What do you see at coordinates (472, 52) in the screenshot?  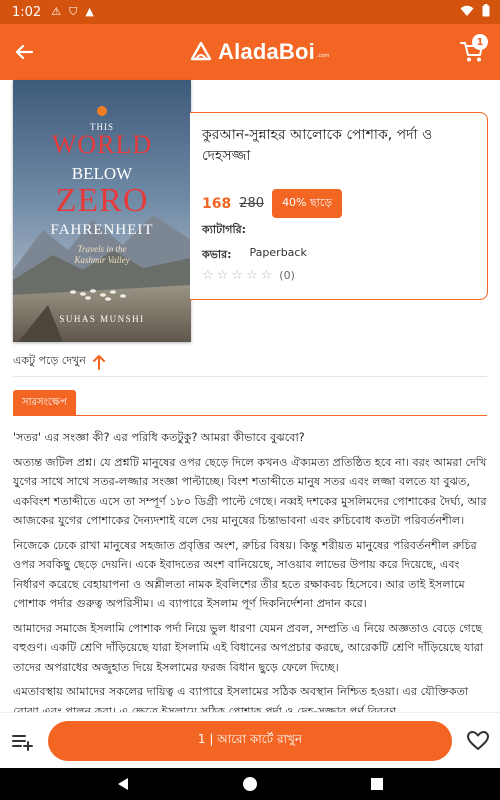 I see `cart-button: 1` at bounding box center [472, 52].